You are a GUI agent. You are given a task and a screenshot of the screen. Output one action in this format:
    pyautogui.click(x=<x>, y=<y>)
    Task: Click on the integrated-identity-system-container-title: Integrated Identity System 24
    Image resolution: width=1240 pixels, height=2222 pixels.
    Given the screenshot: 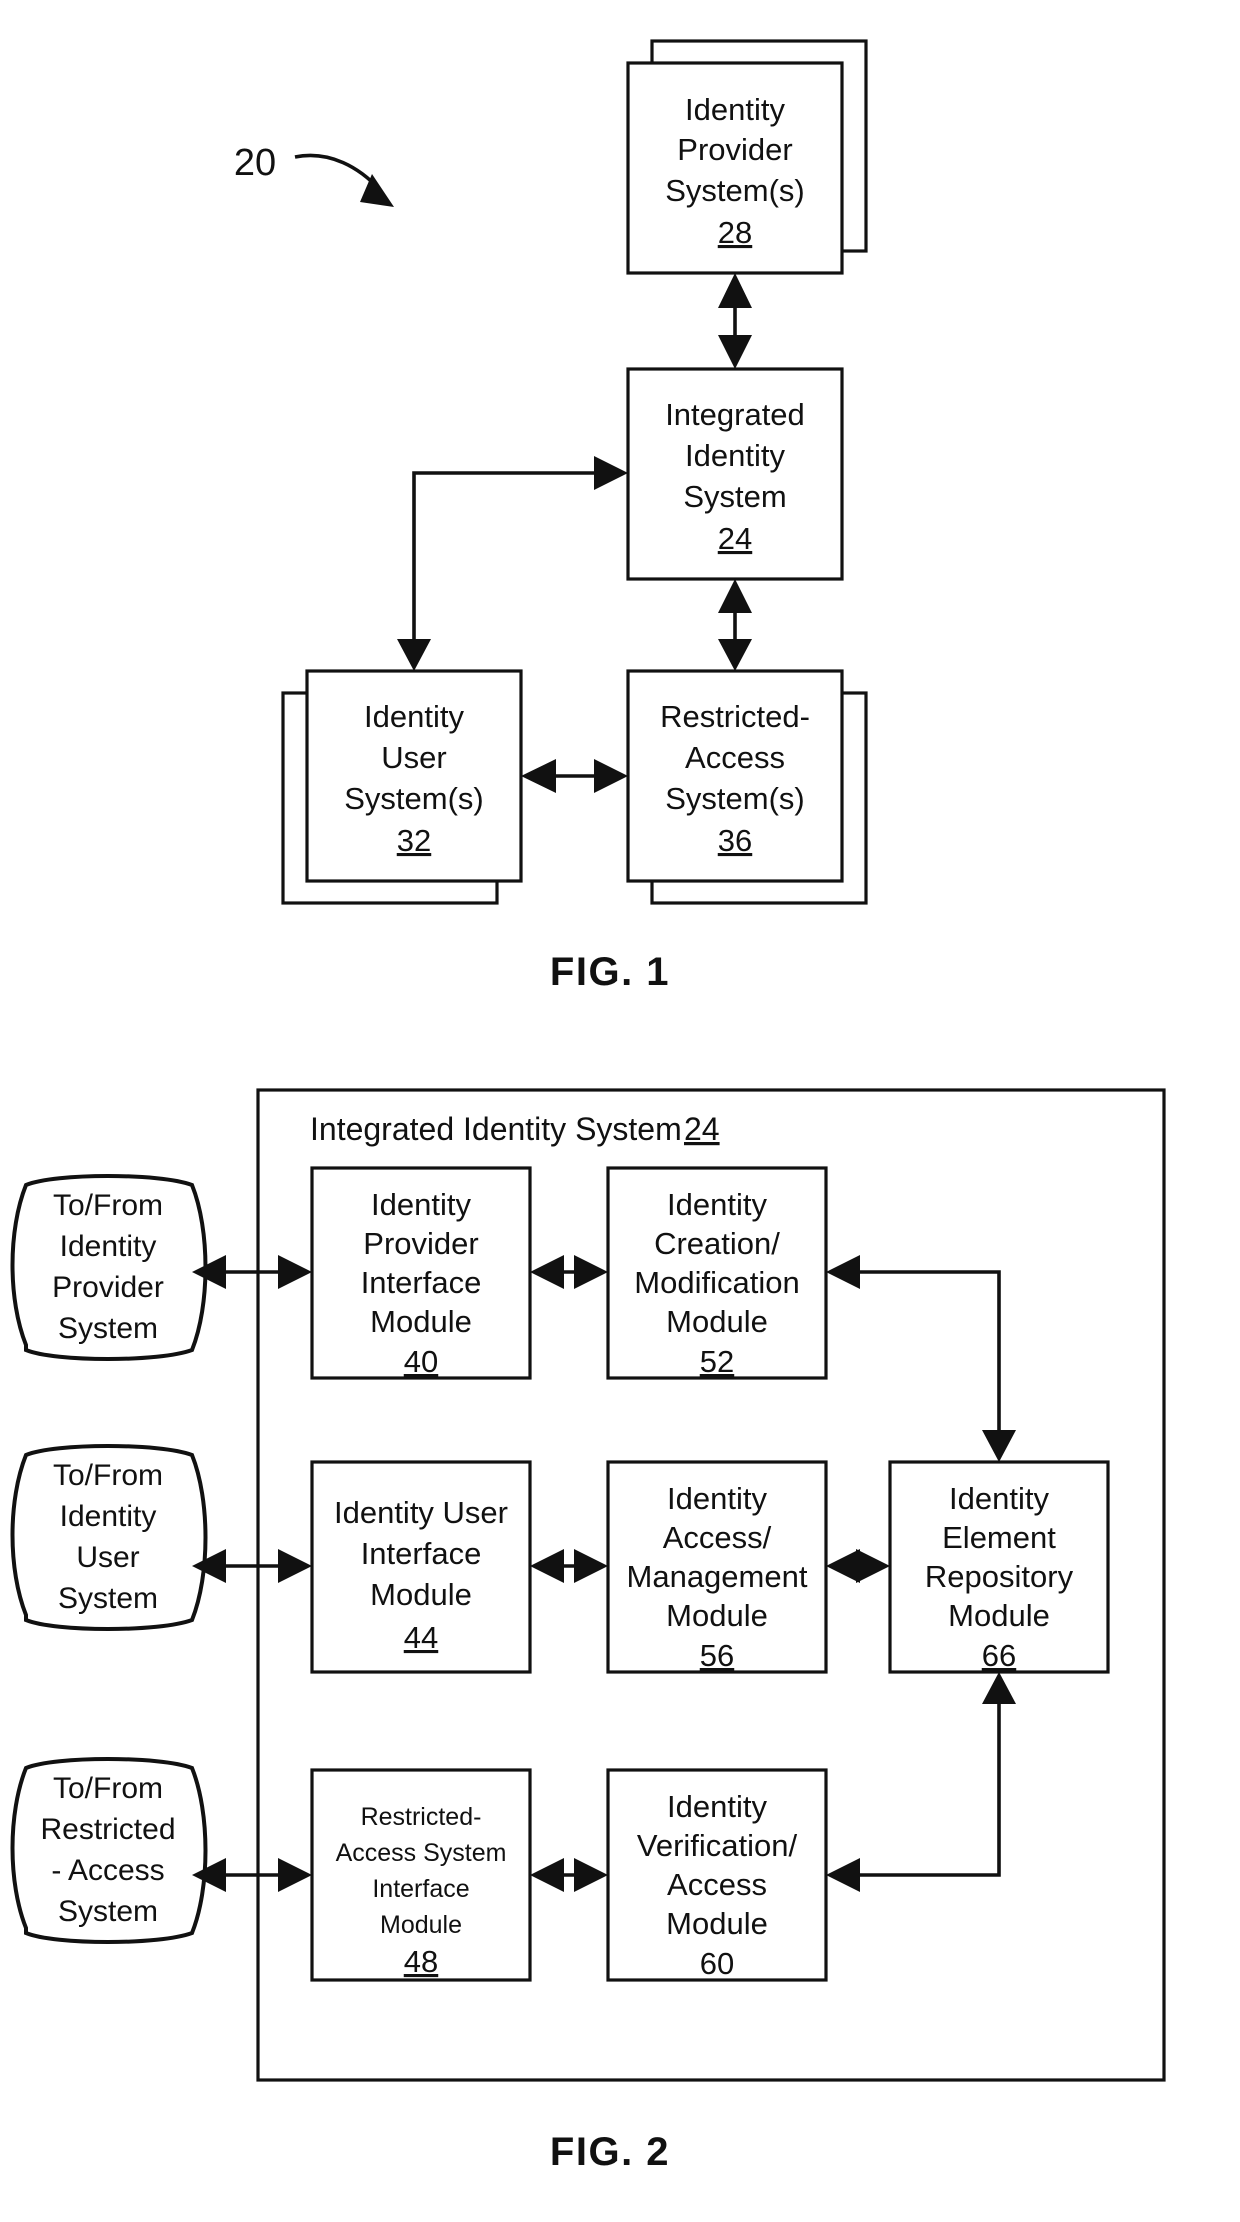 What is the action you would take?
    pyautogui.click(x=515, y=1129)
    